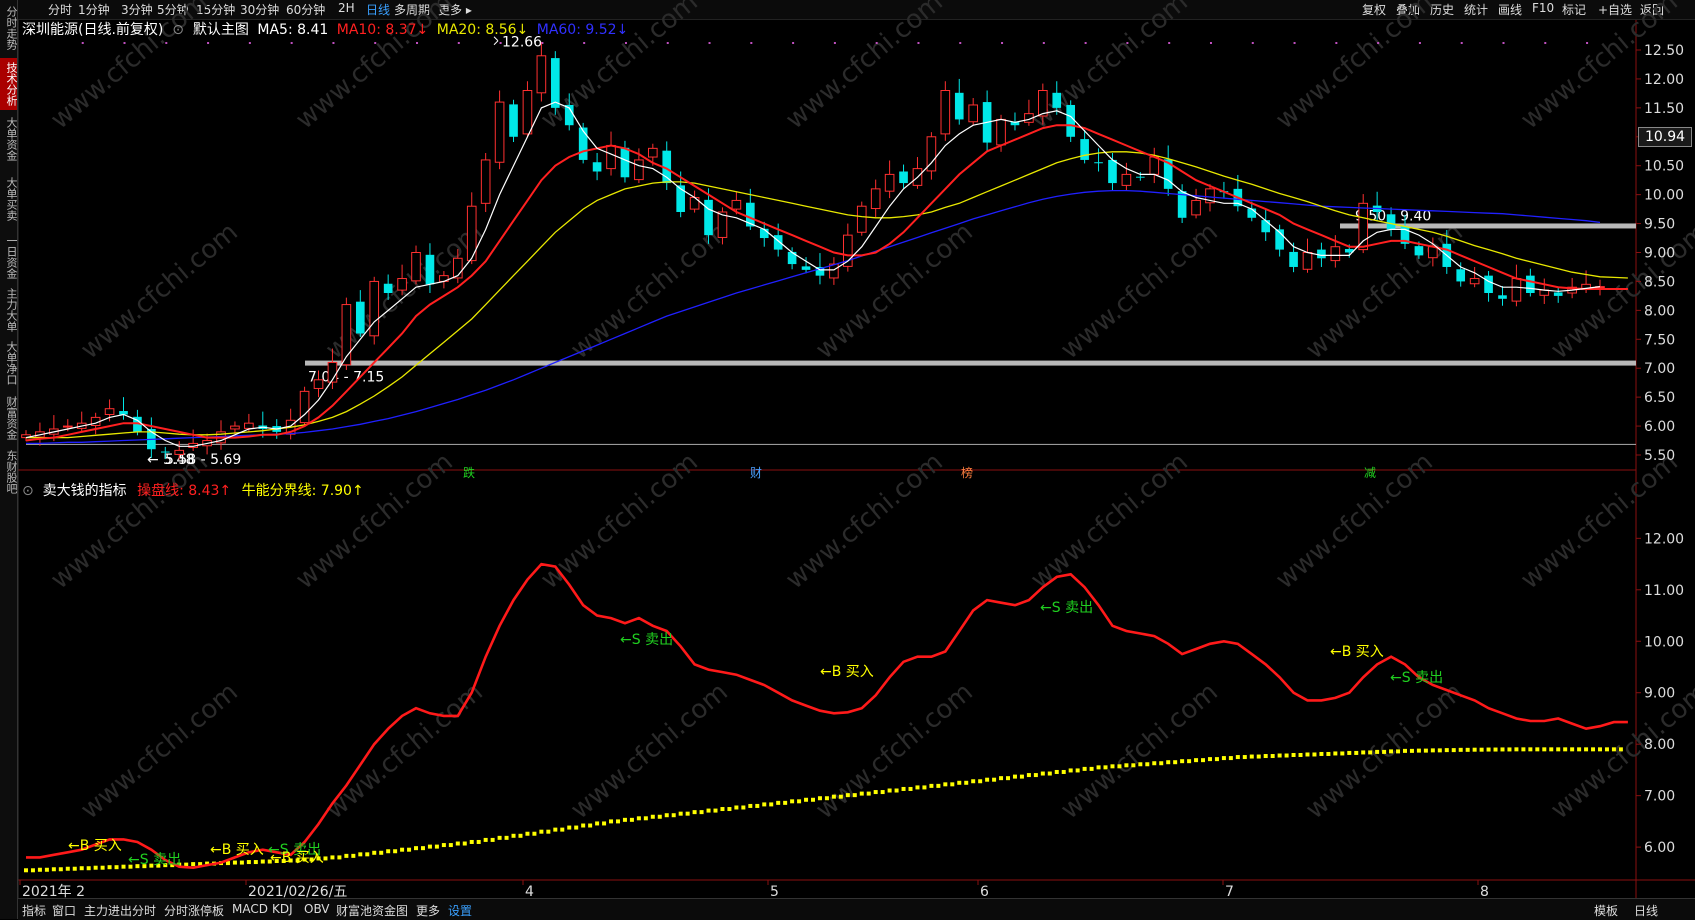 This screenshot has width=1695, height=920. Describe the element at coordinates (1646, 910) in the screenshot. I see `bottom-right-1: 日线` at that location.